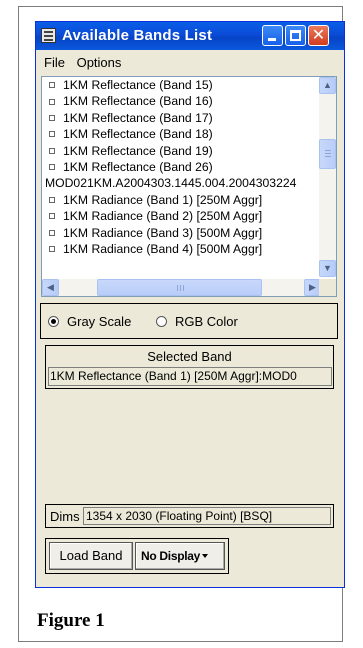  Describe the element at coordinates (327, 268) in the screenshot. I see `scroll-down-button: ▼` at that location.